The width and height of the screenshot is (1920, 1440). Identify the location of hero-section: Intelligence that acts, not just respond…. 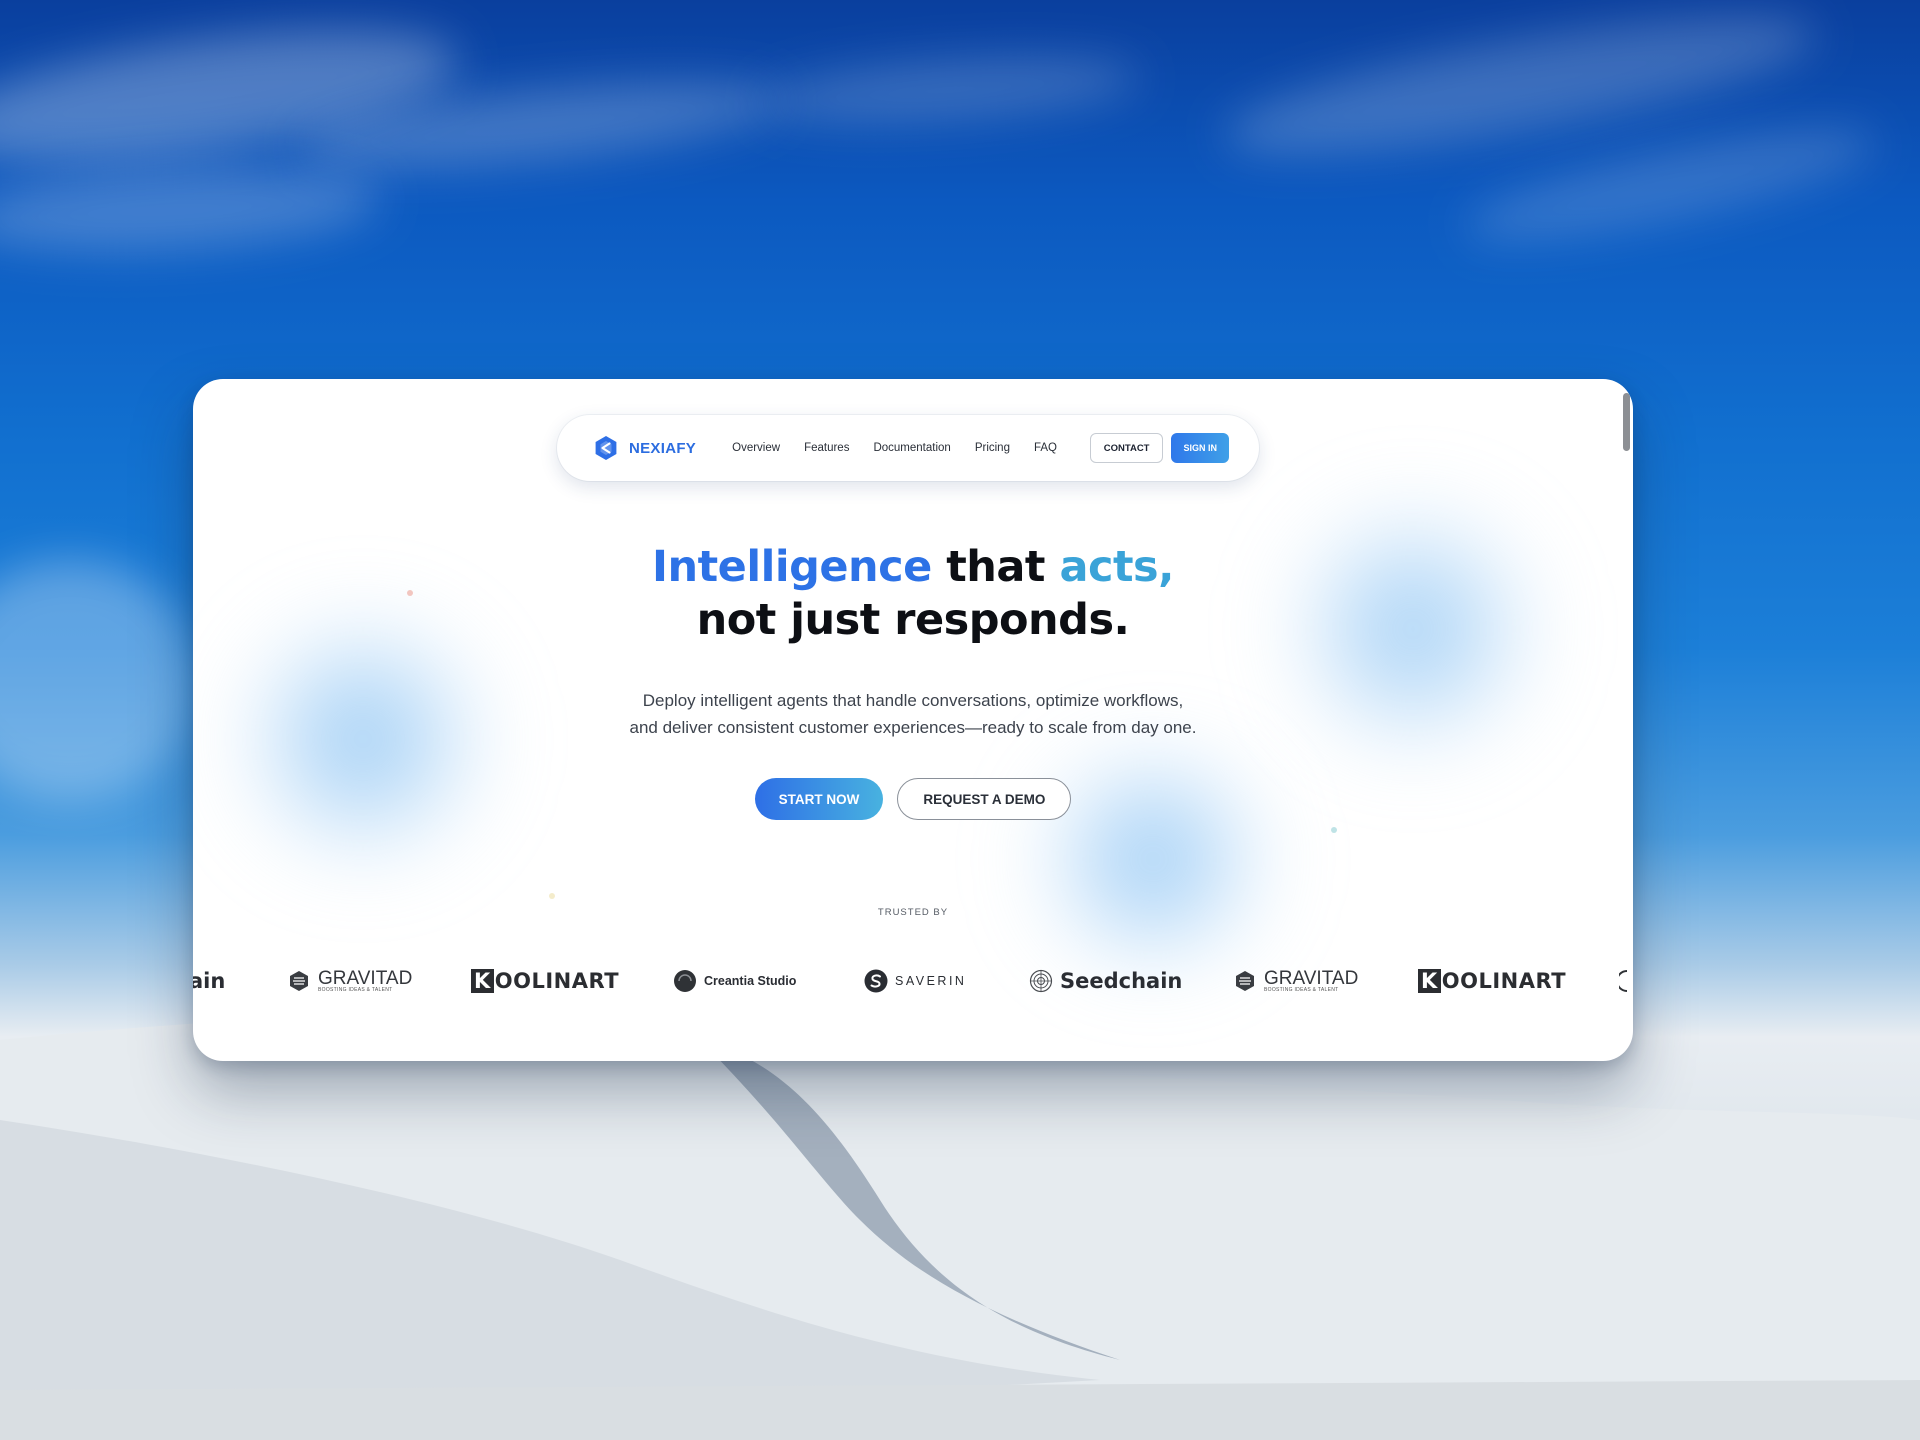
(913, 680).